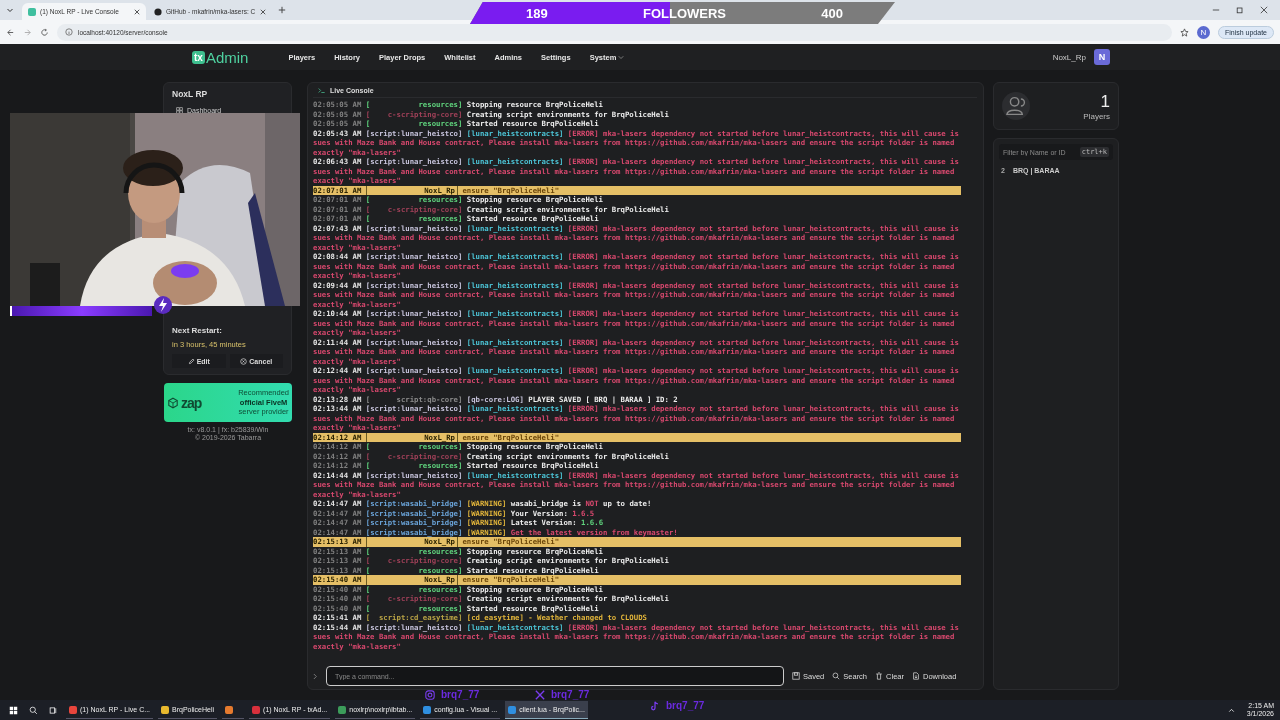 Image resolution: width=1280 pixels, height=720 pixels. Describe the element at coordinates (621, 57) in the screenshot. I see `caret-icon` at that location.